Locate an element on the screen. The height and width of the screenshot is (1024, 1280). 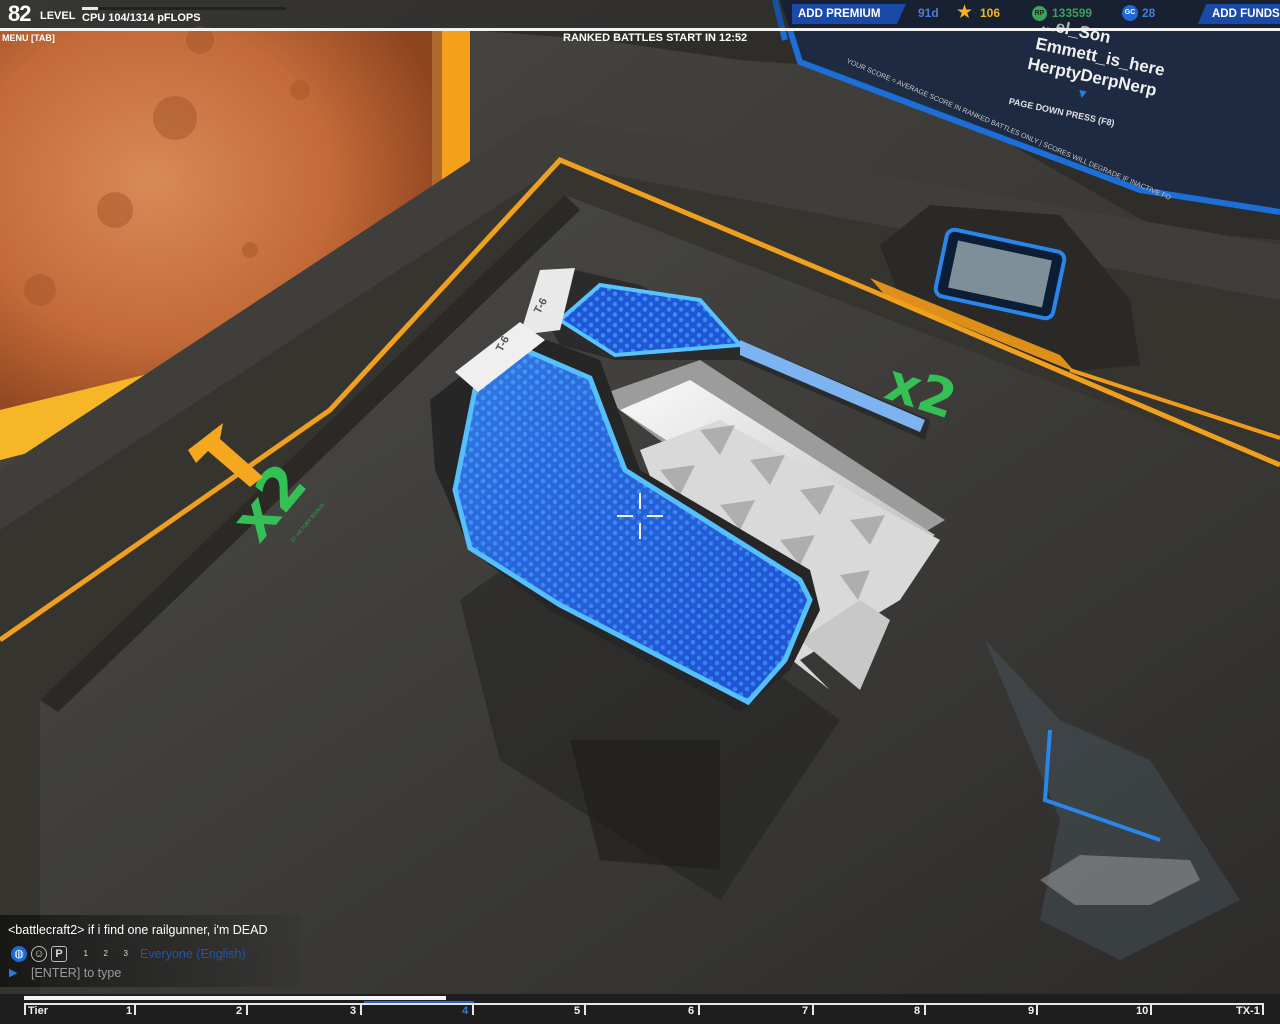
tier-label: 1 is located at coordinates (129, 1011).